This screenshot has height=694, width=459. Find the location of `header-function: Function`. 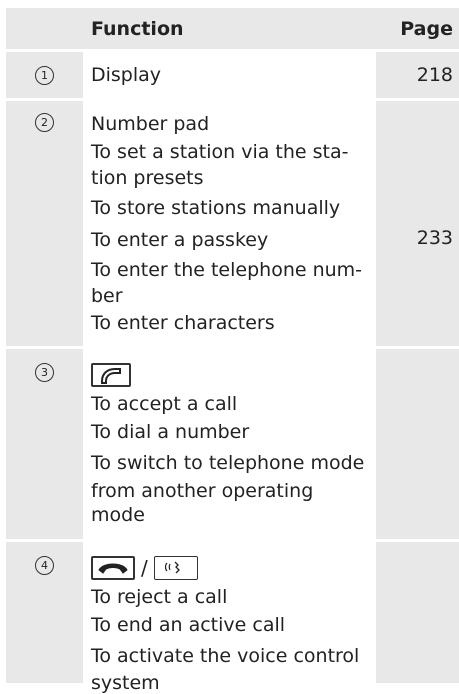

header-function: Function is located at coordinates (229, 28).